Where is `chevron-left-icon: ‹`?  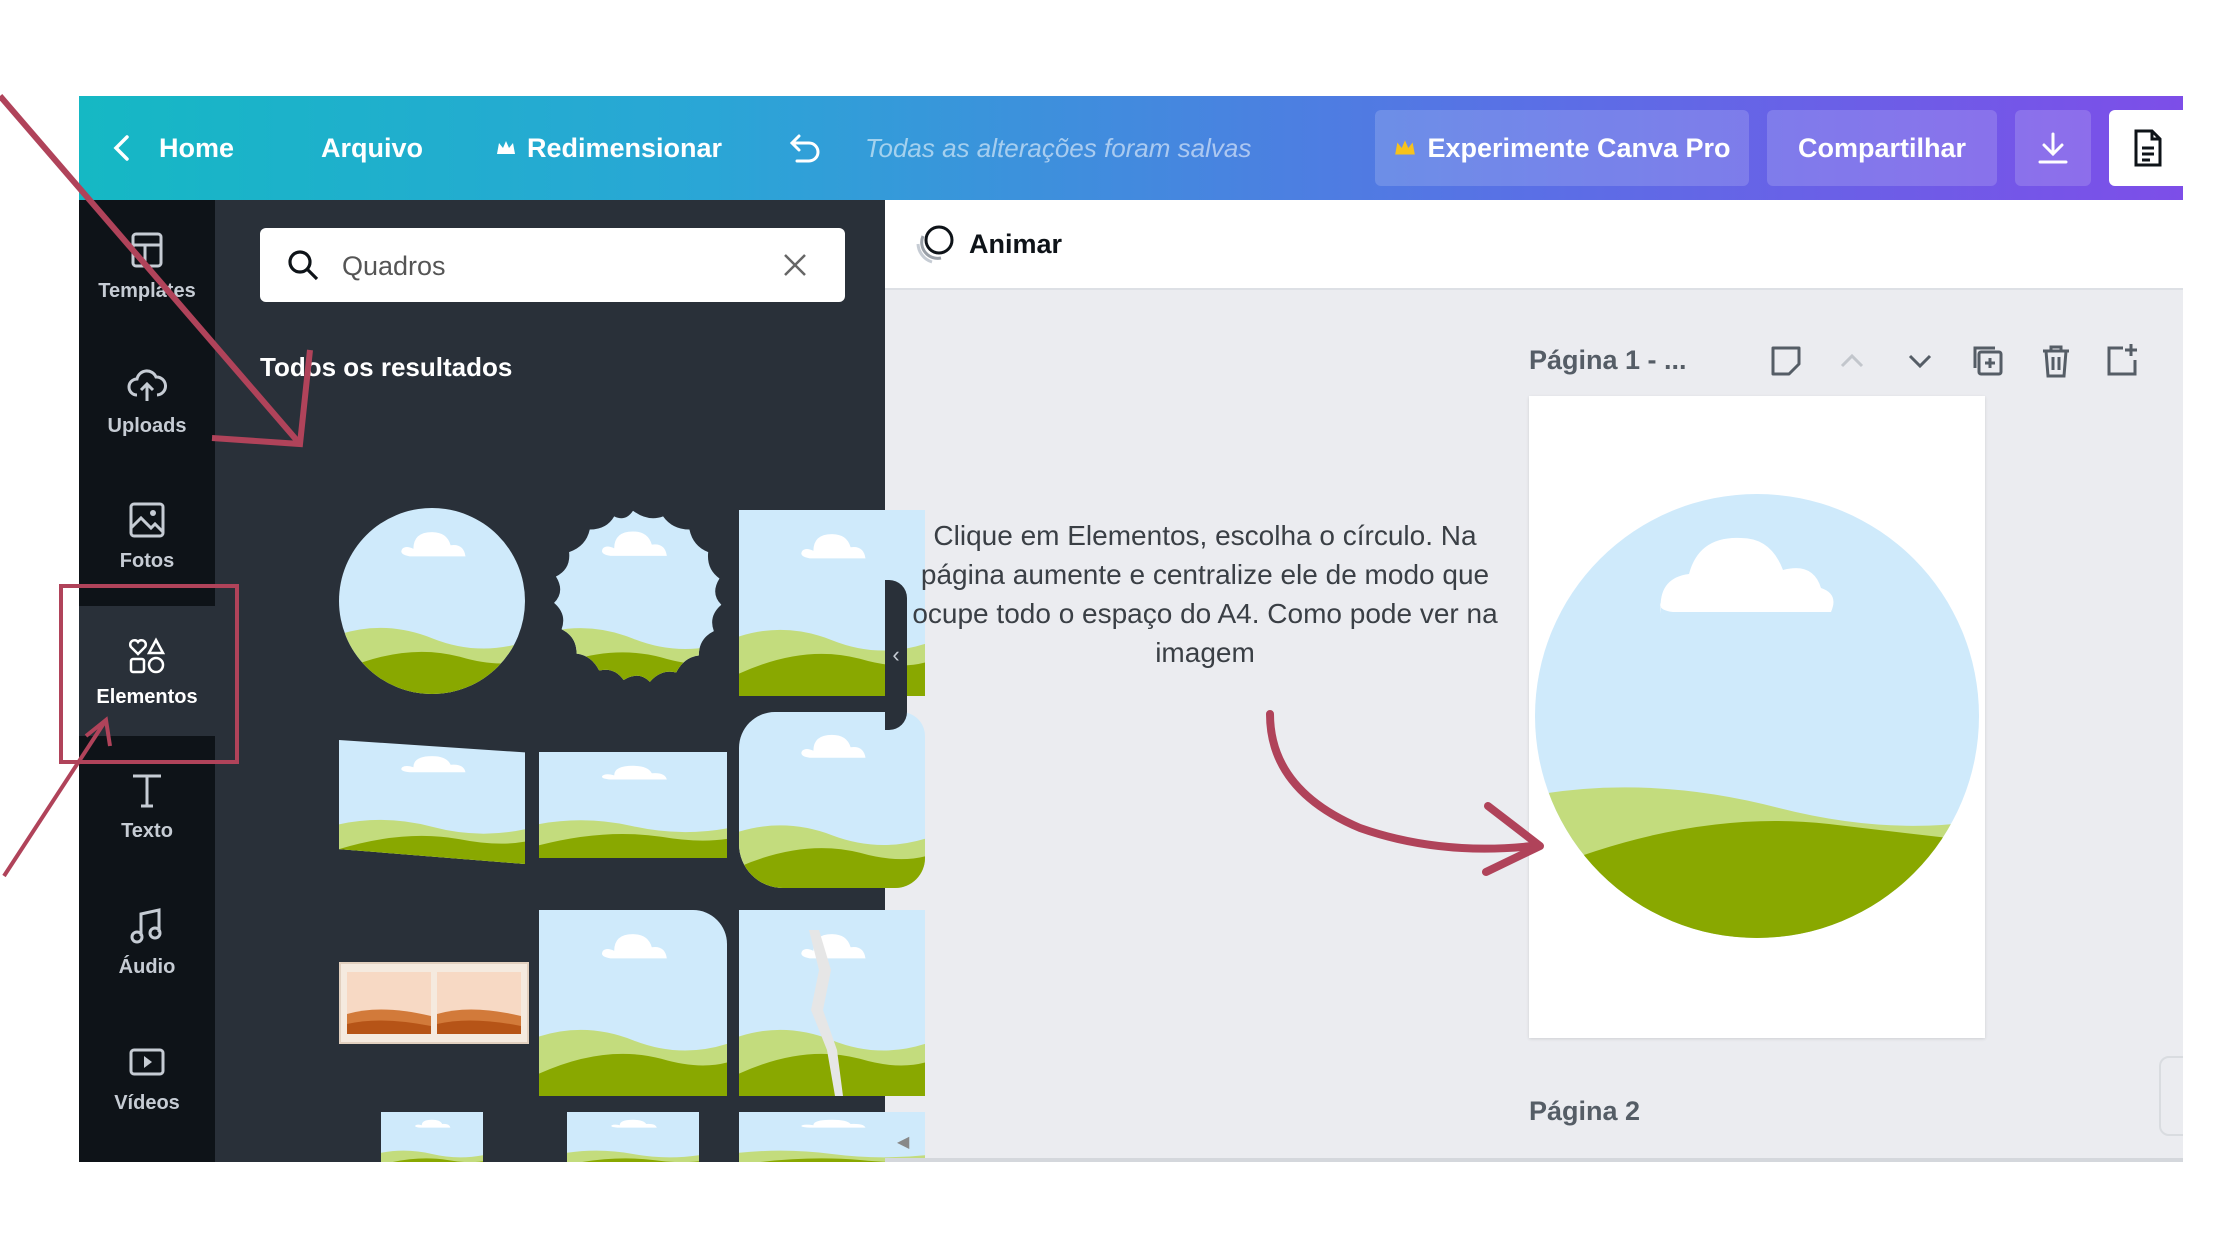
chevron-left-icon: ‹ is located at coordinates (896, 654).